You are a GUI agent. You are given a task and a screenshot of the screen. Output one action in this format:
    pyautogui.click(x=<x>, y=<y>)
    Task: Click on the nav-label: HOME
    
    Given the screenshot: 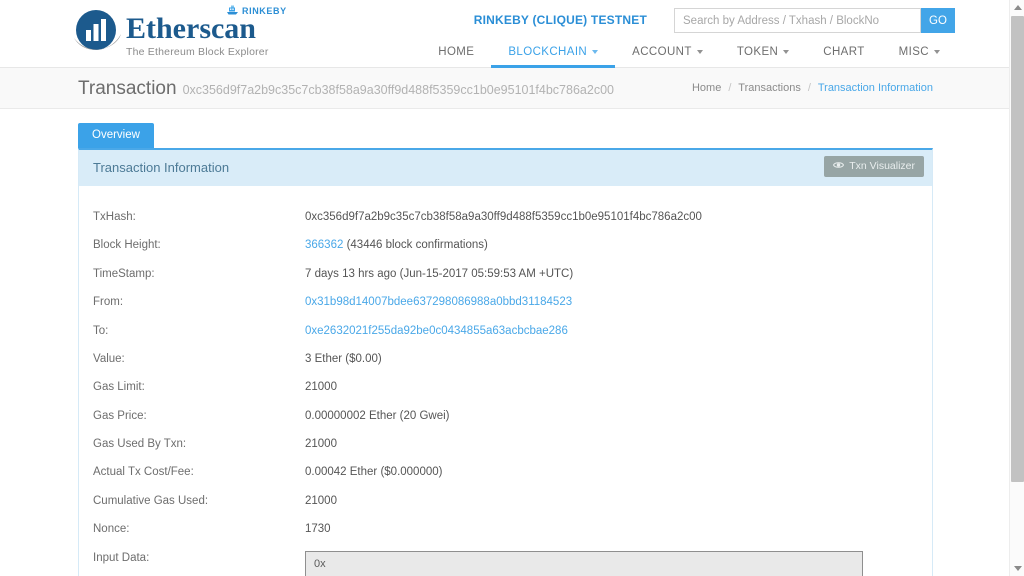 What is the action you would take?
    pyautogui.click(x=456, y=52)
    